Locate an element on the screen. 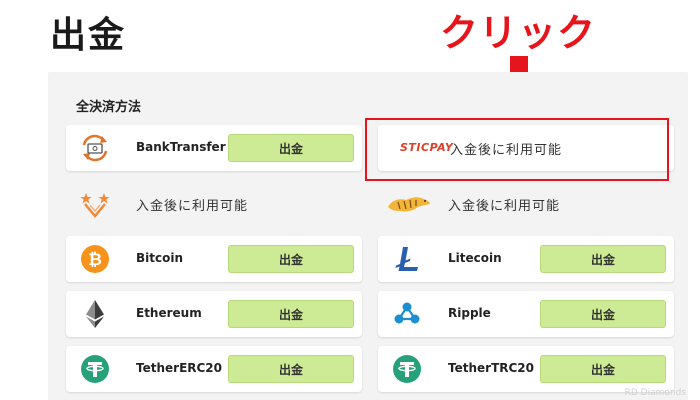 The width and height of the screenshot is (700, 400). ripple-icon is located at coordinates (407, 313).